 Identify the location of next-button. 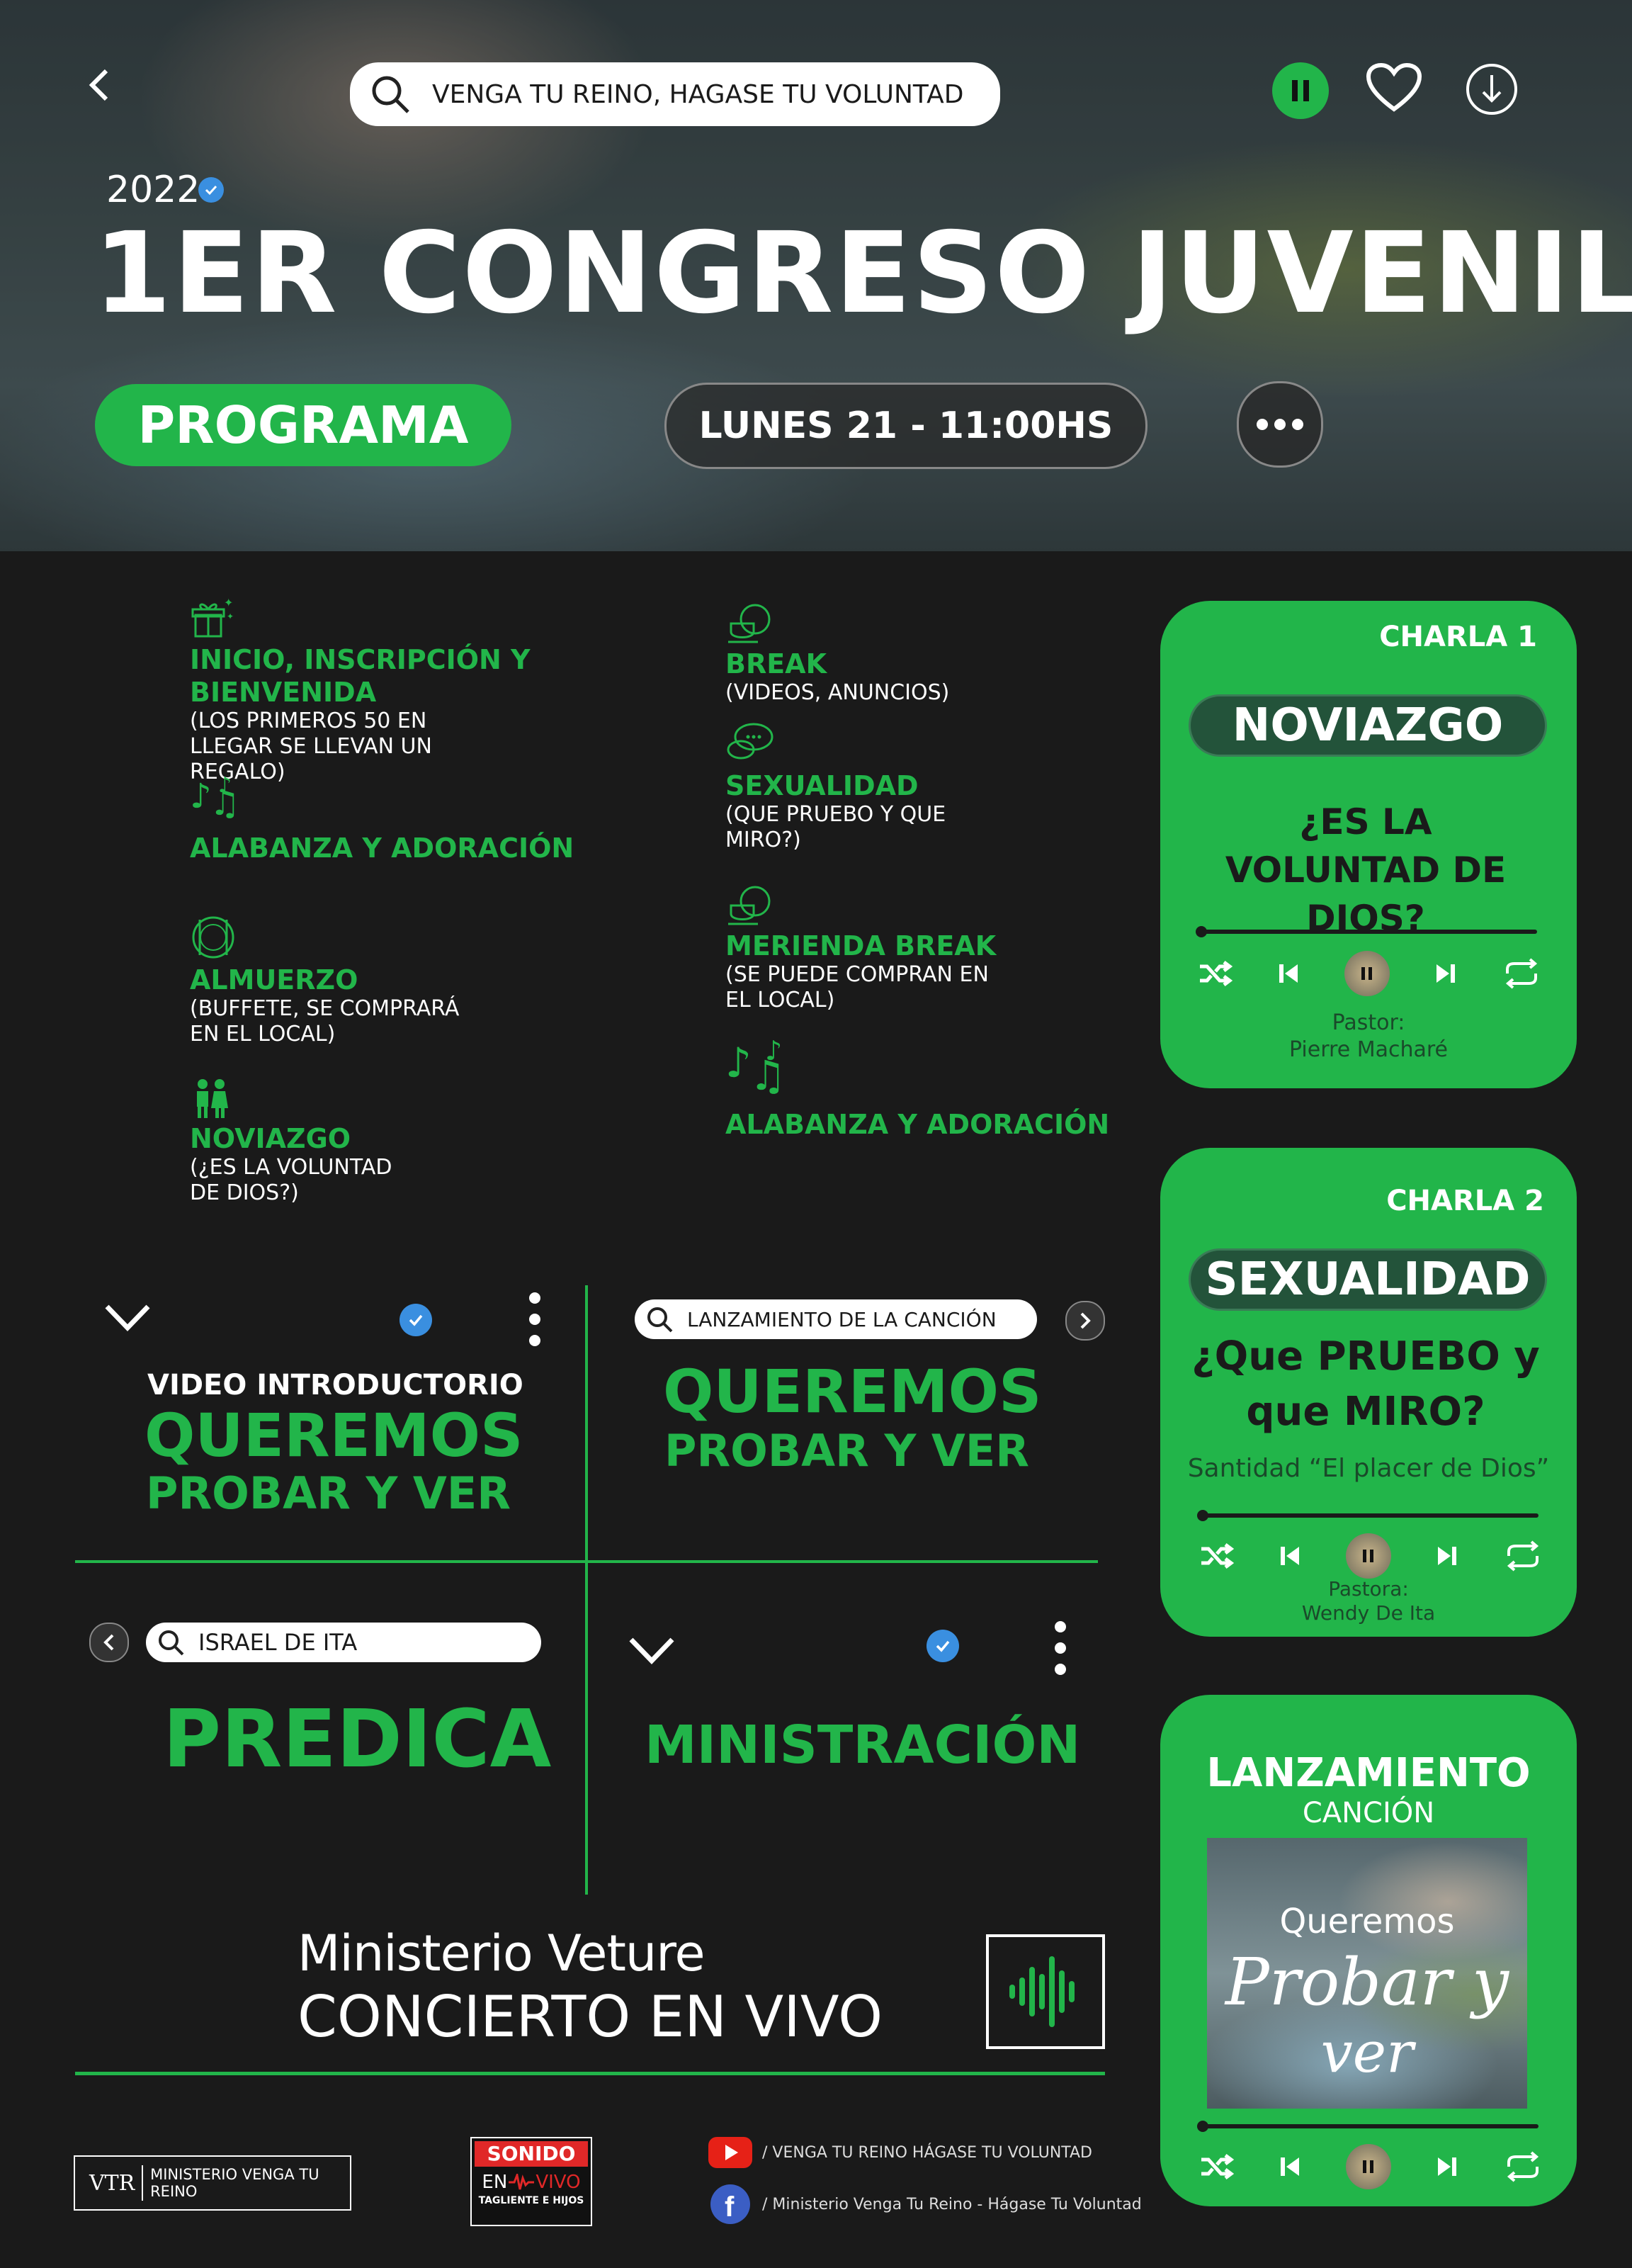
(1085, 1321).